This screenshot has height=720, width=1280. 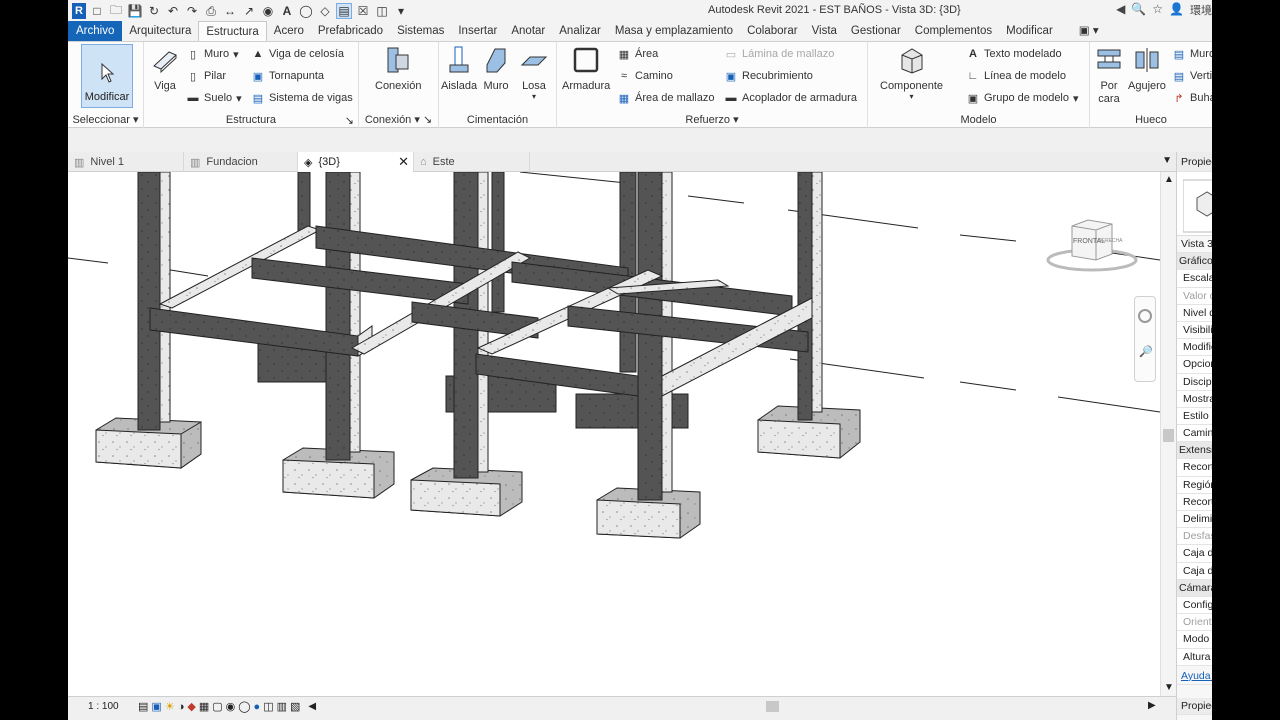 What do you see at coordinates (1194, 365) in the screenshot?
I see `property-row: Opciones de visualización` at bounding box center [1194, 365].